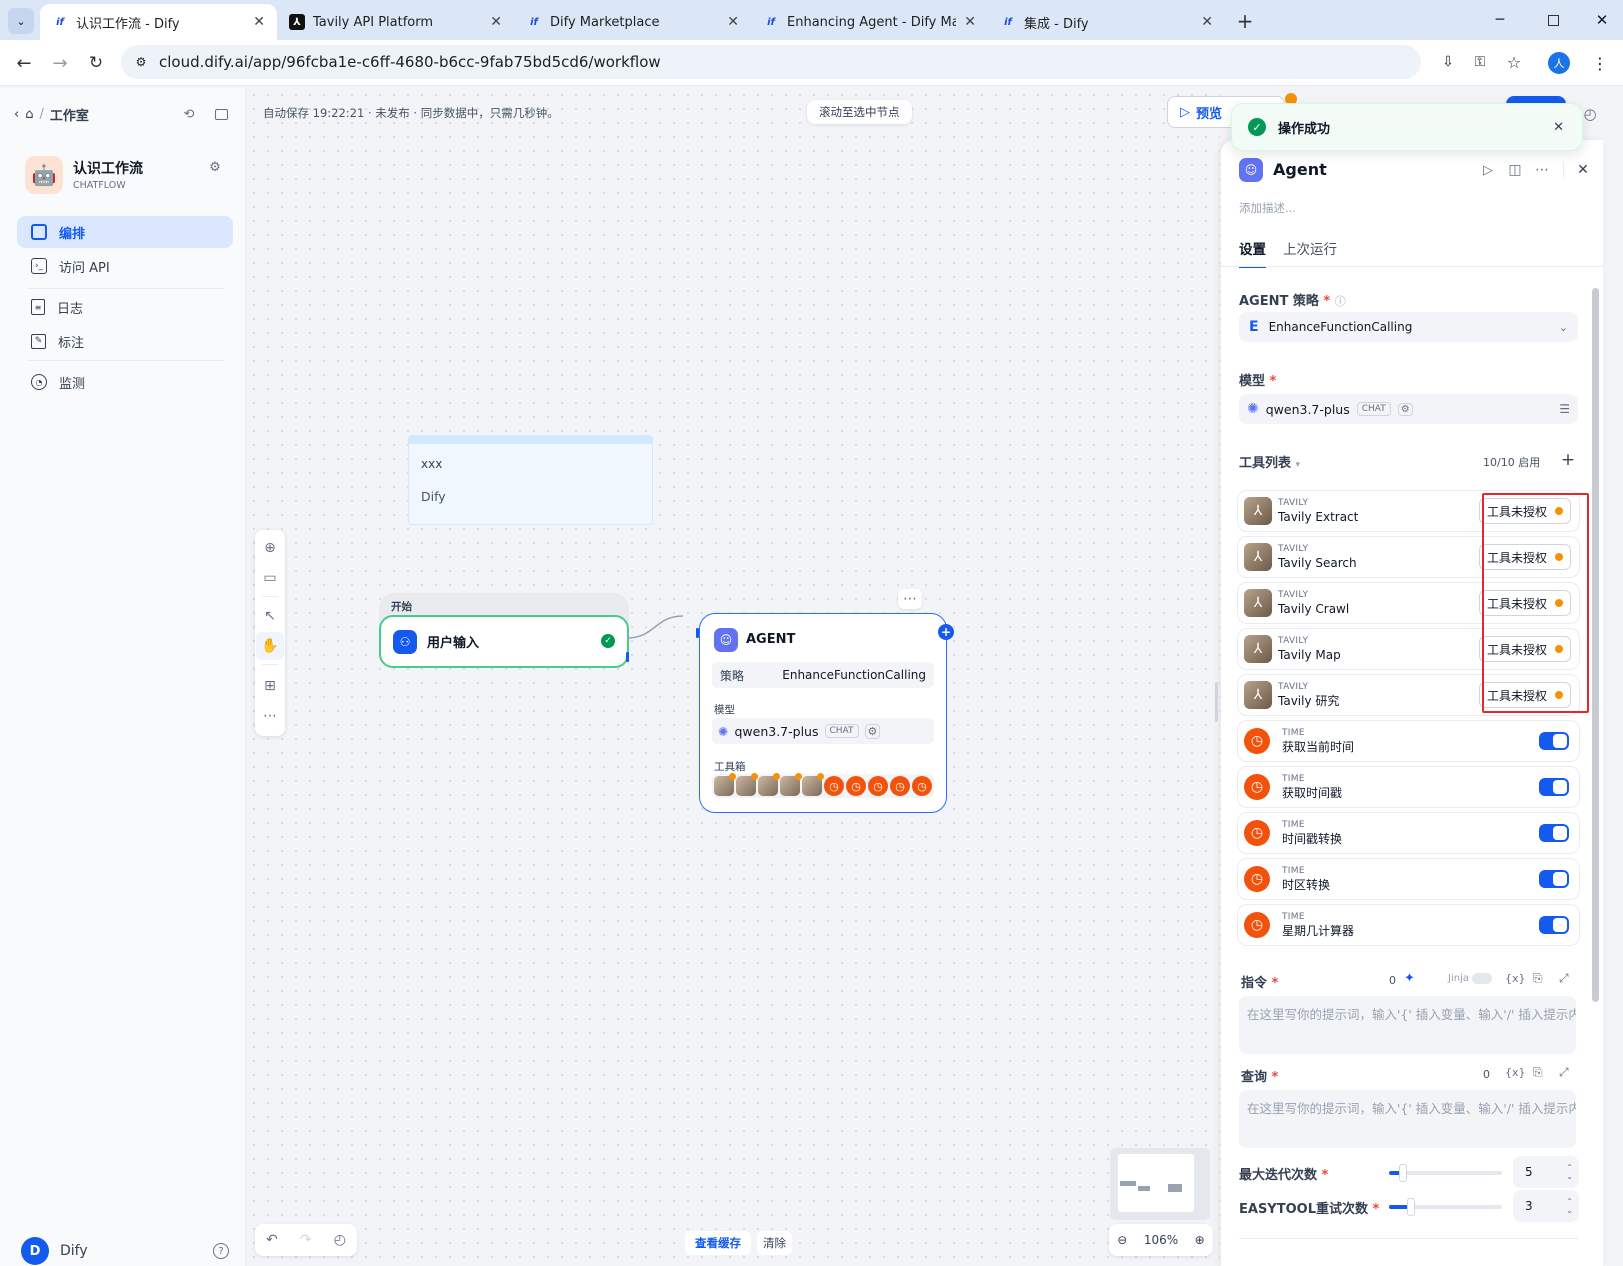  What do you see at coordinates (1602, 20) in the screenshot?
I see `window-close-icon: ✕` at bounding box center [1602, 20].